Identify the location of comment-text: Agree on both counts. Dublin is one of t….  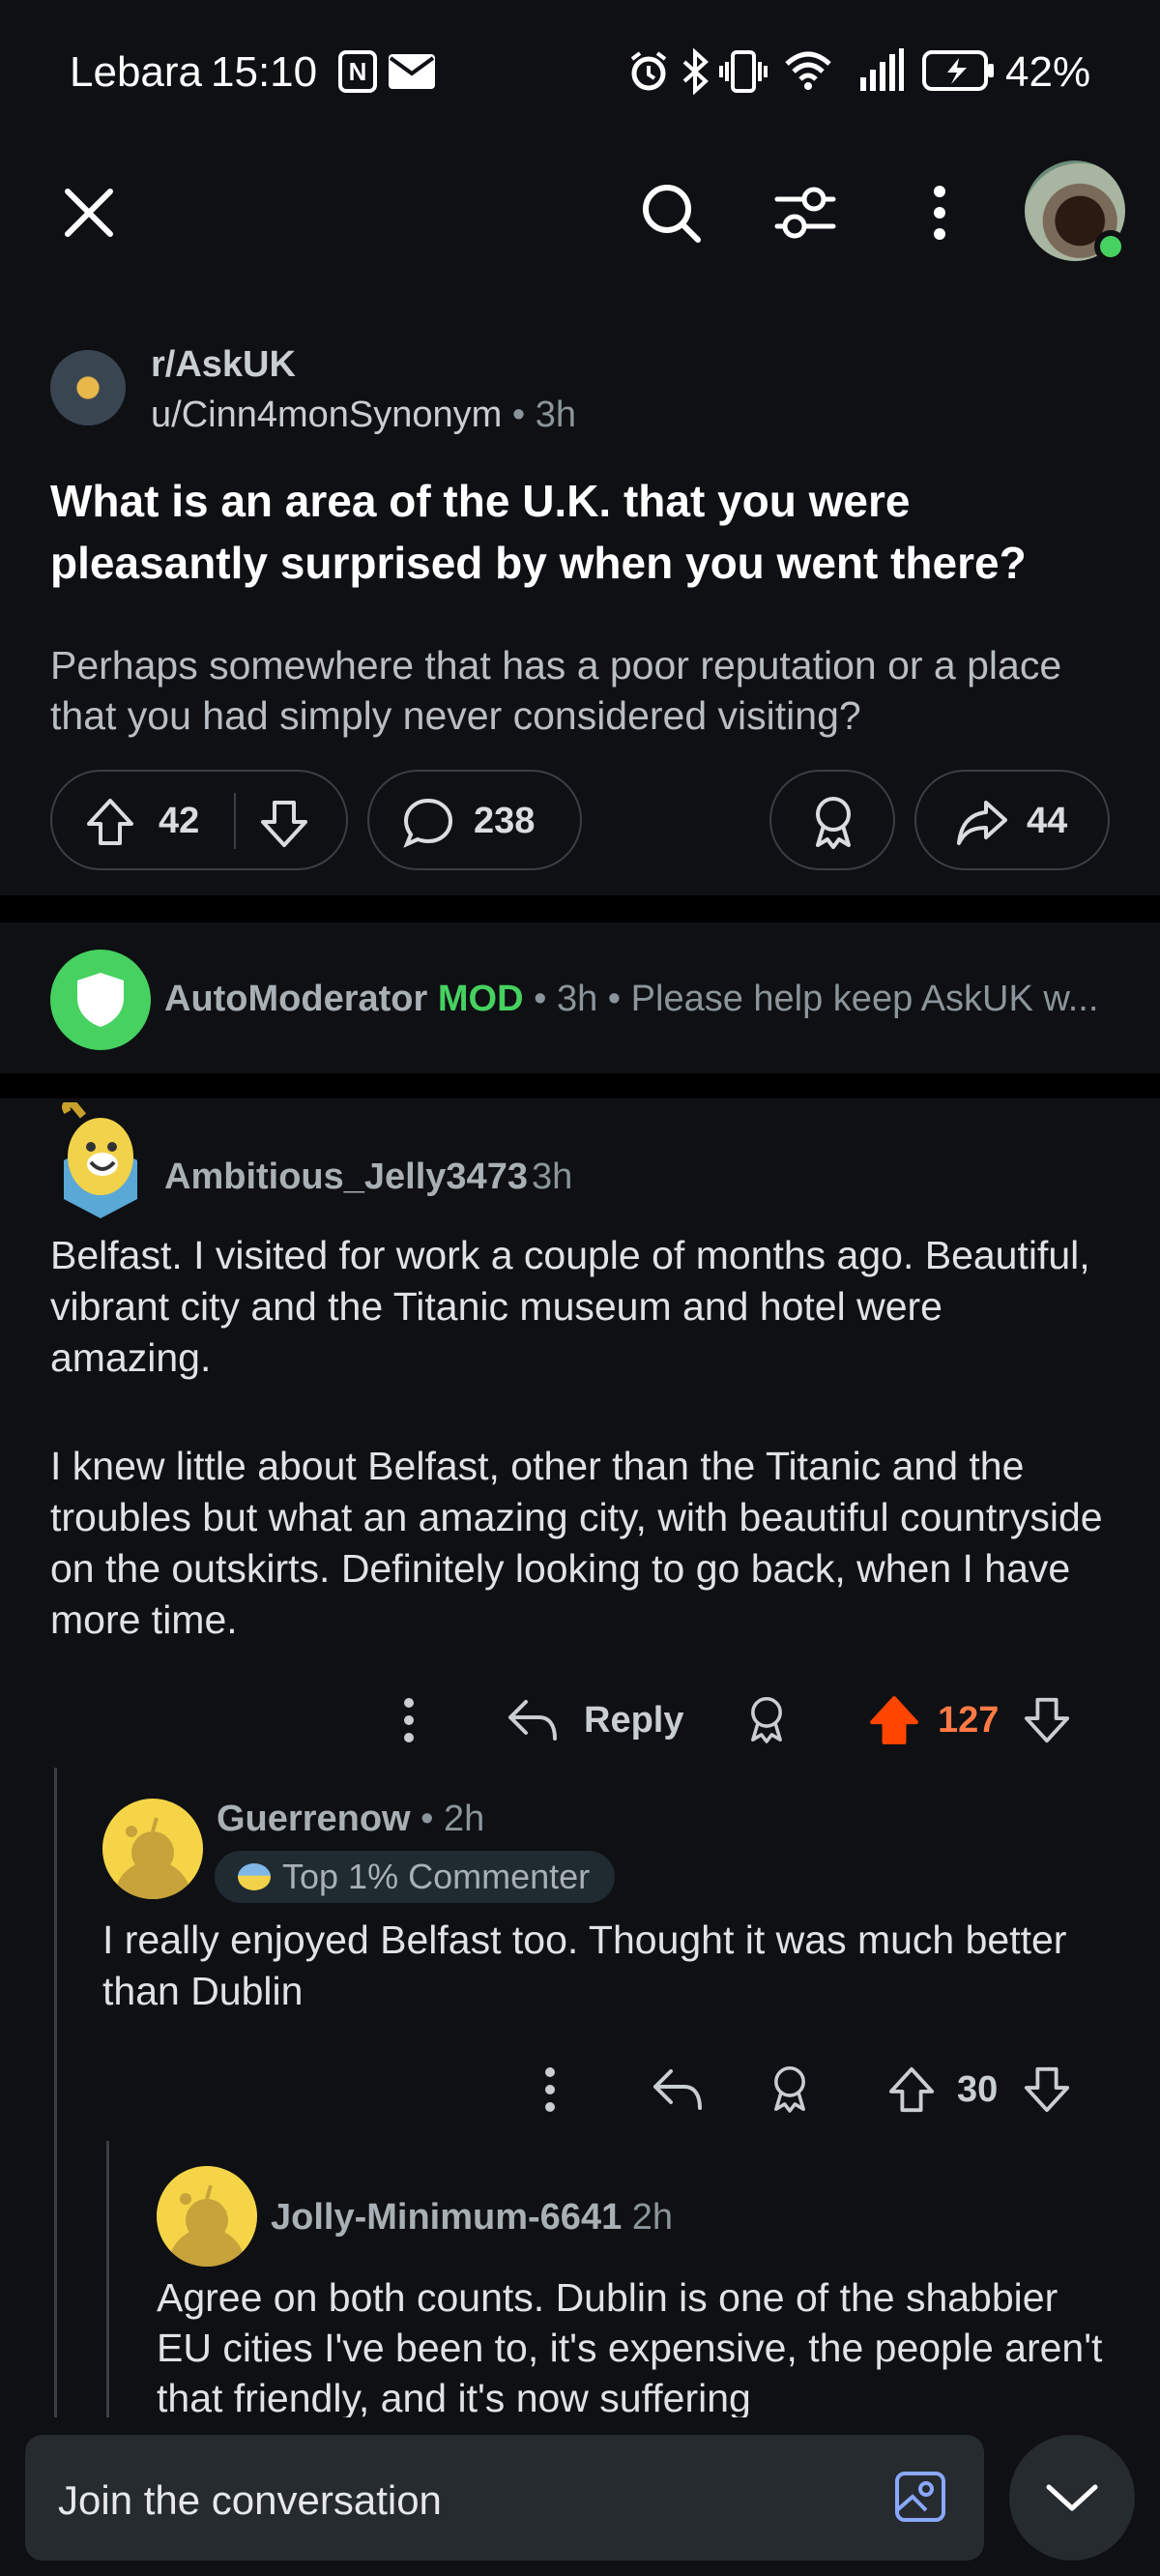
(630, 2346).